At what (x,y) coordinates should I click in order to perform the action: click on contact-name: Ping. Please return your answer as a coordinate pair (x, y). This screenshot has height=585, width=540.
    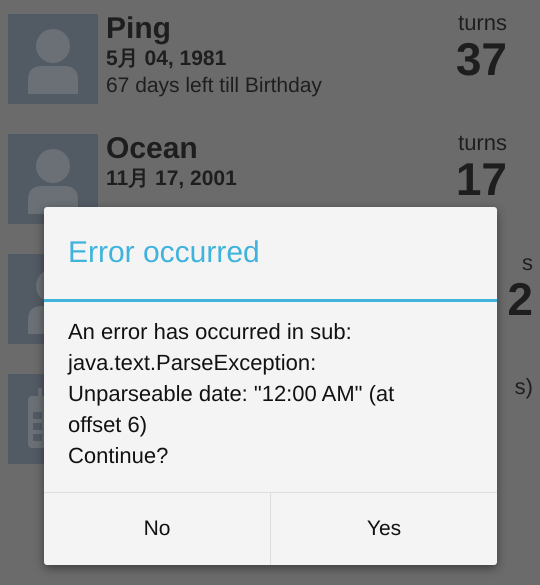
    Looking at the image, I should click on (139, 28).